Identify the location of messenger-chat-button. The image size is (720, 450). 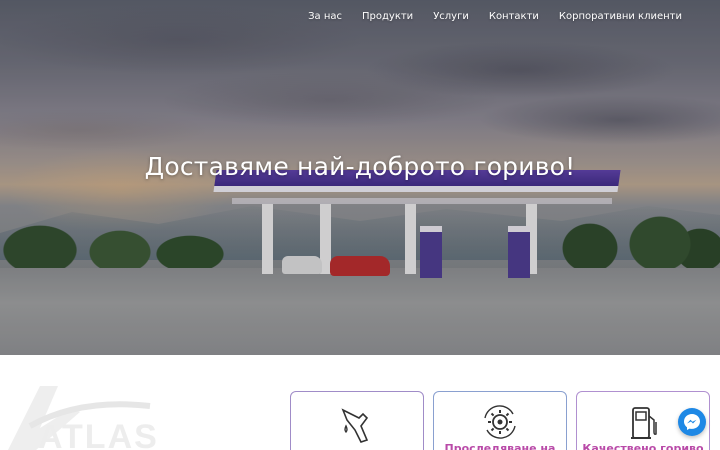
(692, 422).